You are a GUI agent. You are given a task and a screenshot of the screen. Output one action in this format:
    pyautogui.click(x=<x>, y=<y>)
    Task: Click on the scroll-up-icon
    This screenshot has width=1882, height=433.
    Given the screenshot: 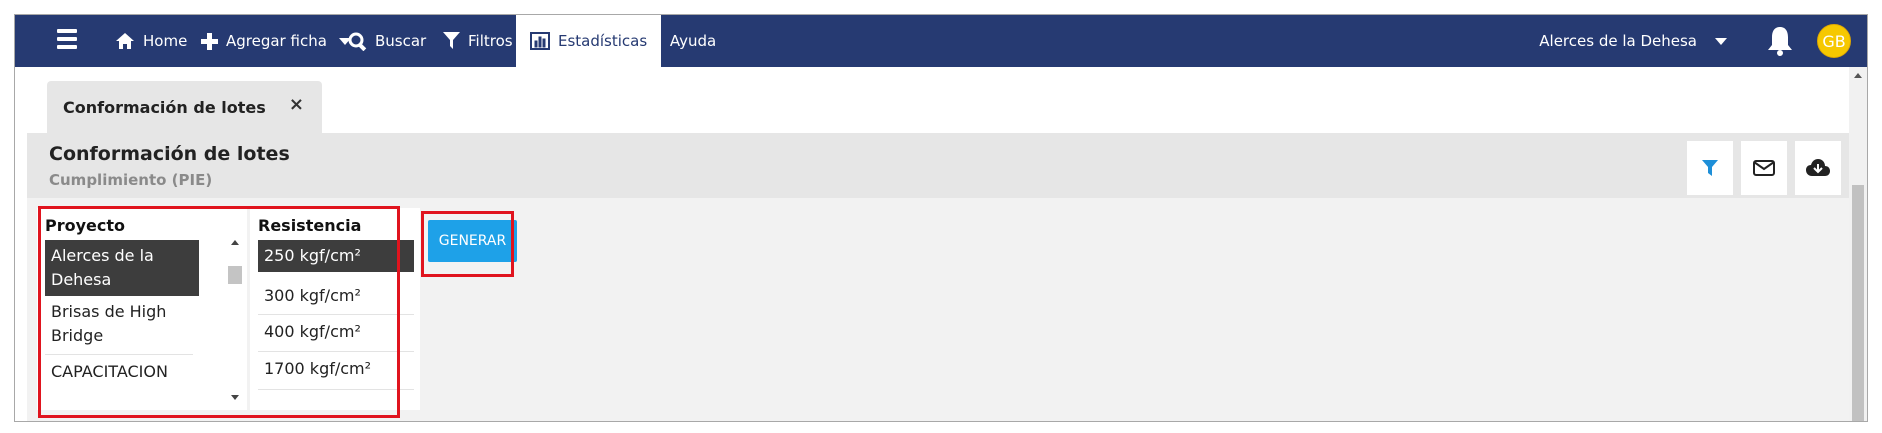 What is the action you would take?
    pyautogui.click(x=1858, y=75)
    